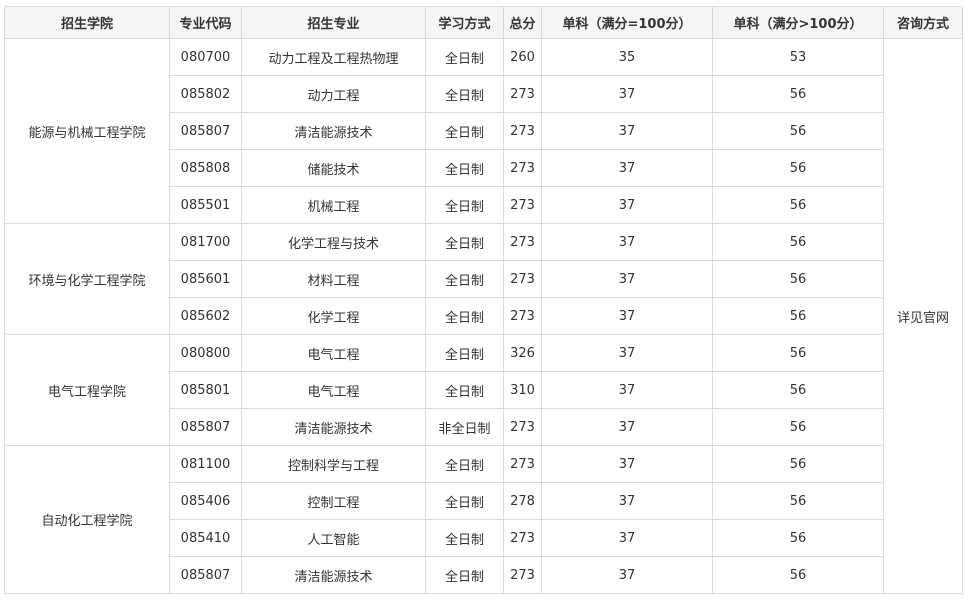  Describe the element at coordinates (87, 279) in the screenshot. I see `college-cell: 环境与化学工程学院` at that location.